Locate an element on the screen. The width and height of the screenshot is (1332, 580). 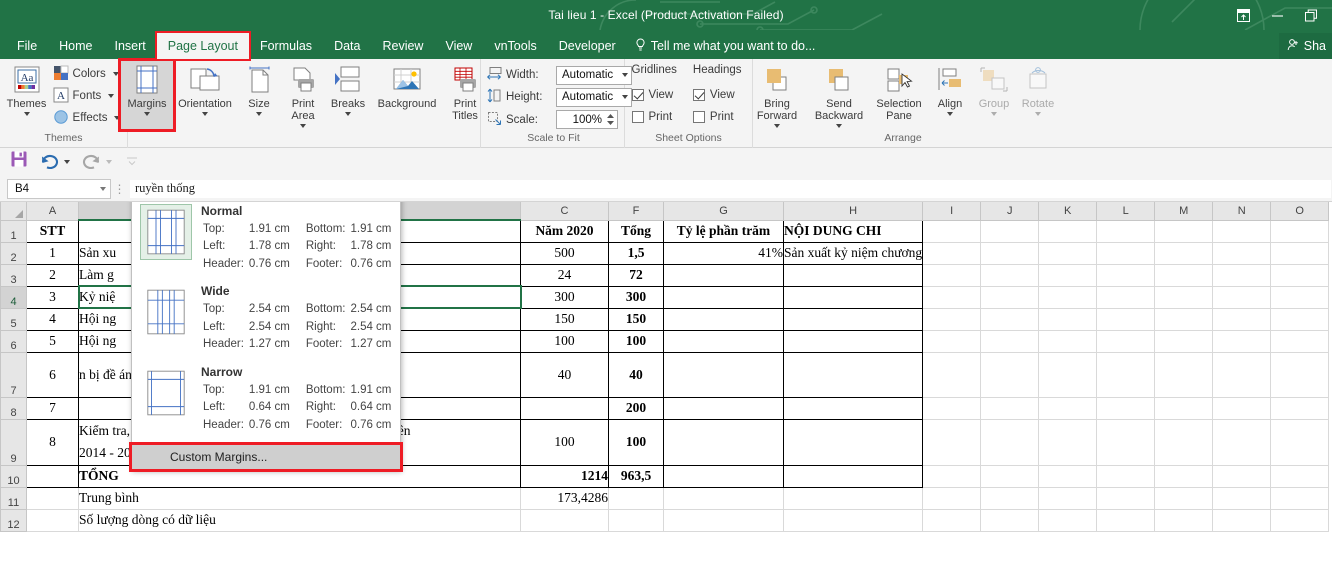
column-header-J: J is located at coordinates (1010, 211).